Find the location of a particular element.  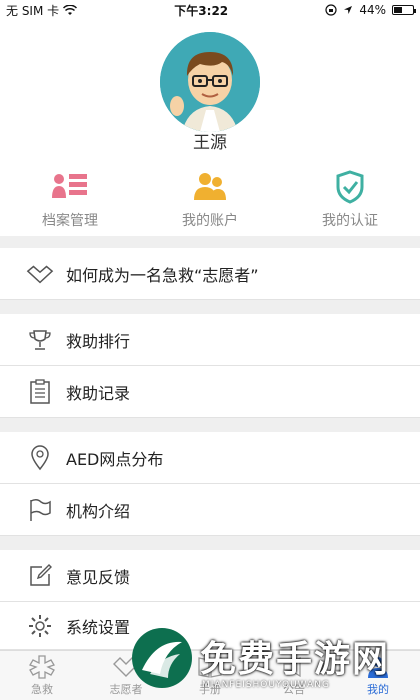

gear-icon is located at coordinates (40, 626).